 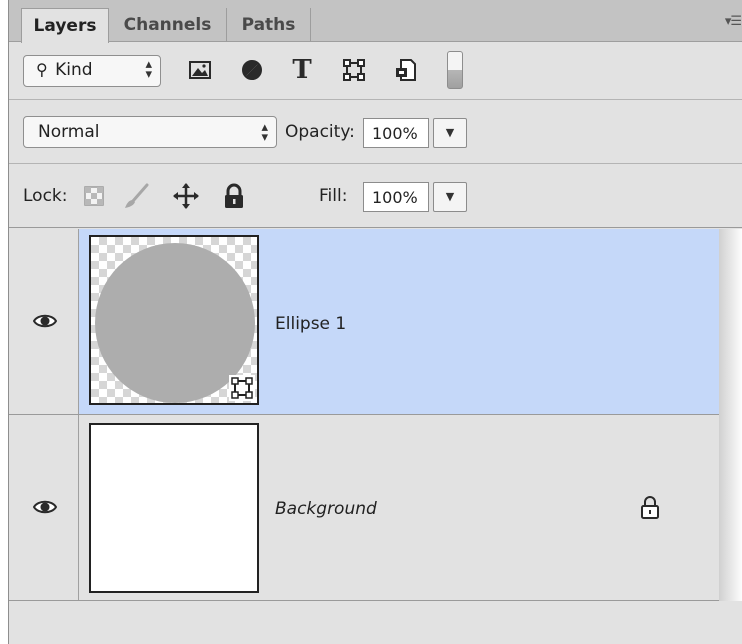 I want to click on smart-object-filter-icon, so click(x=406, y=70).